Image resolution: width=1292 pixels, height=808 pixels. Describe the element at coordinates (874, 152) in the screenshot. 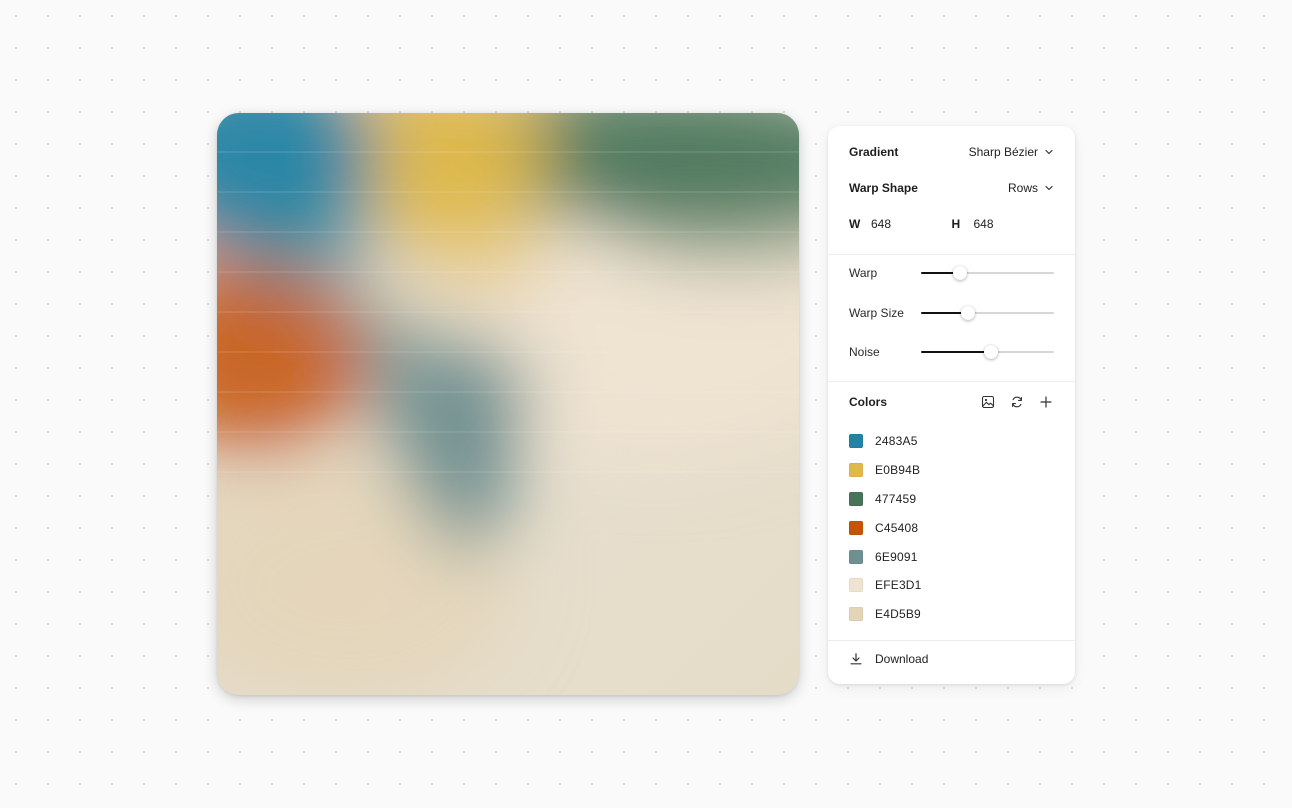

I see `gradient-label: Gradient` at that location.